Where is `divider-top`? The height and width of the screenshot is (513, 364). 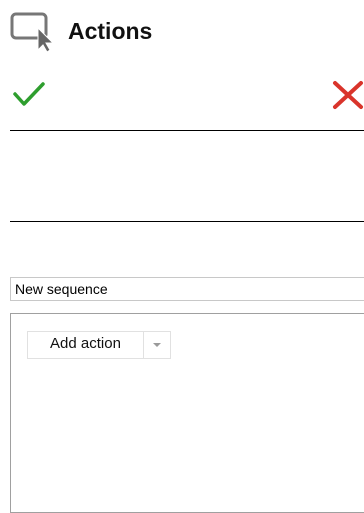 divider-top is located at coordinates (187, 130).